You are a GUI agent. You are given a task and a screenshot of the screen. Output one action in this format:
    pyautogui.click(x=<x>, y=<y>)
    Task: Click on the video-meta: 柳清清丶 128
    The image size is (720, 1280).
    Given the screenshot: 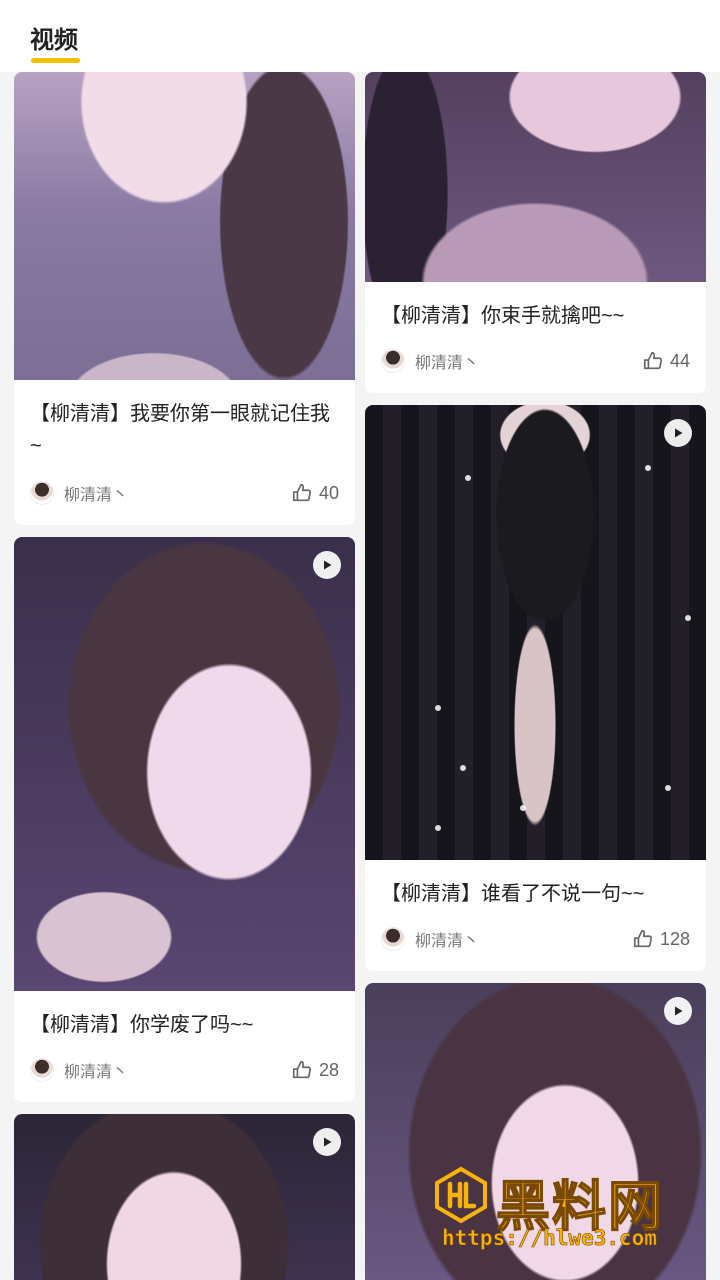 What is the action you would take?
    pyautogui.click(x=535, y=939)
    